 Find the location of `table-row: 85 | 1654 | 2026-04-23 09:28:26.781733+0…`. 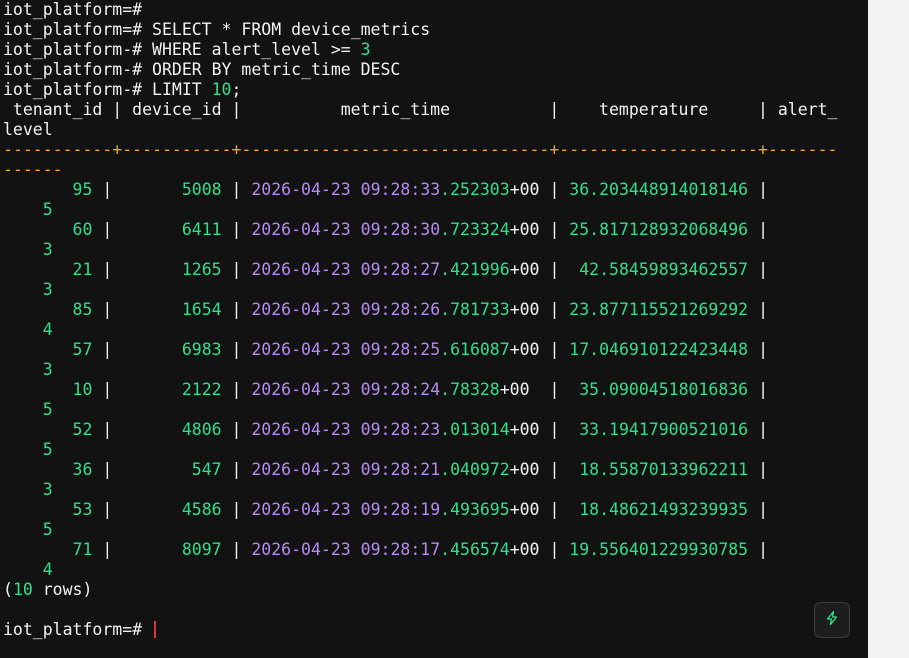

table-row: 85 | 1654 | 2026-04-23 09:28:26.781733+0… is located at coordinates (385, 309).